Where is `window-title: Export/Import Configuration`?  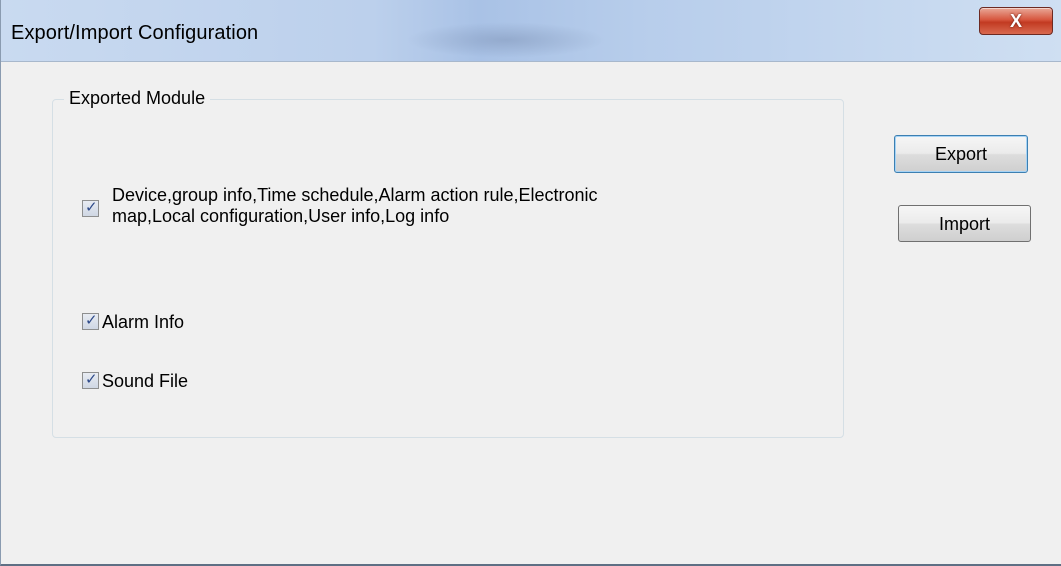 window-title: Export/Import Configuration is located at coordinates (135, 33).